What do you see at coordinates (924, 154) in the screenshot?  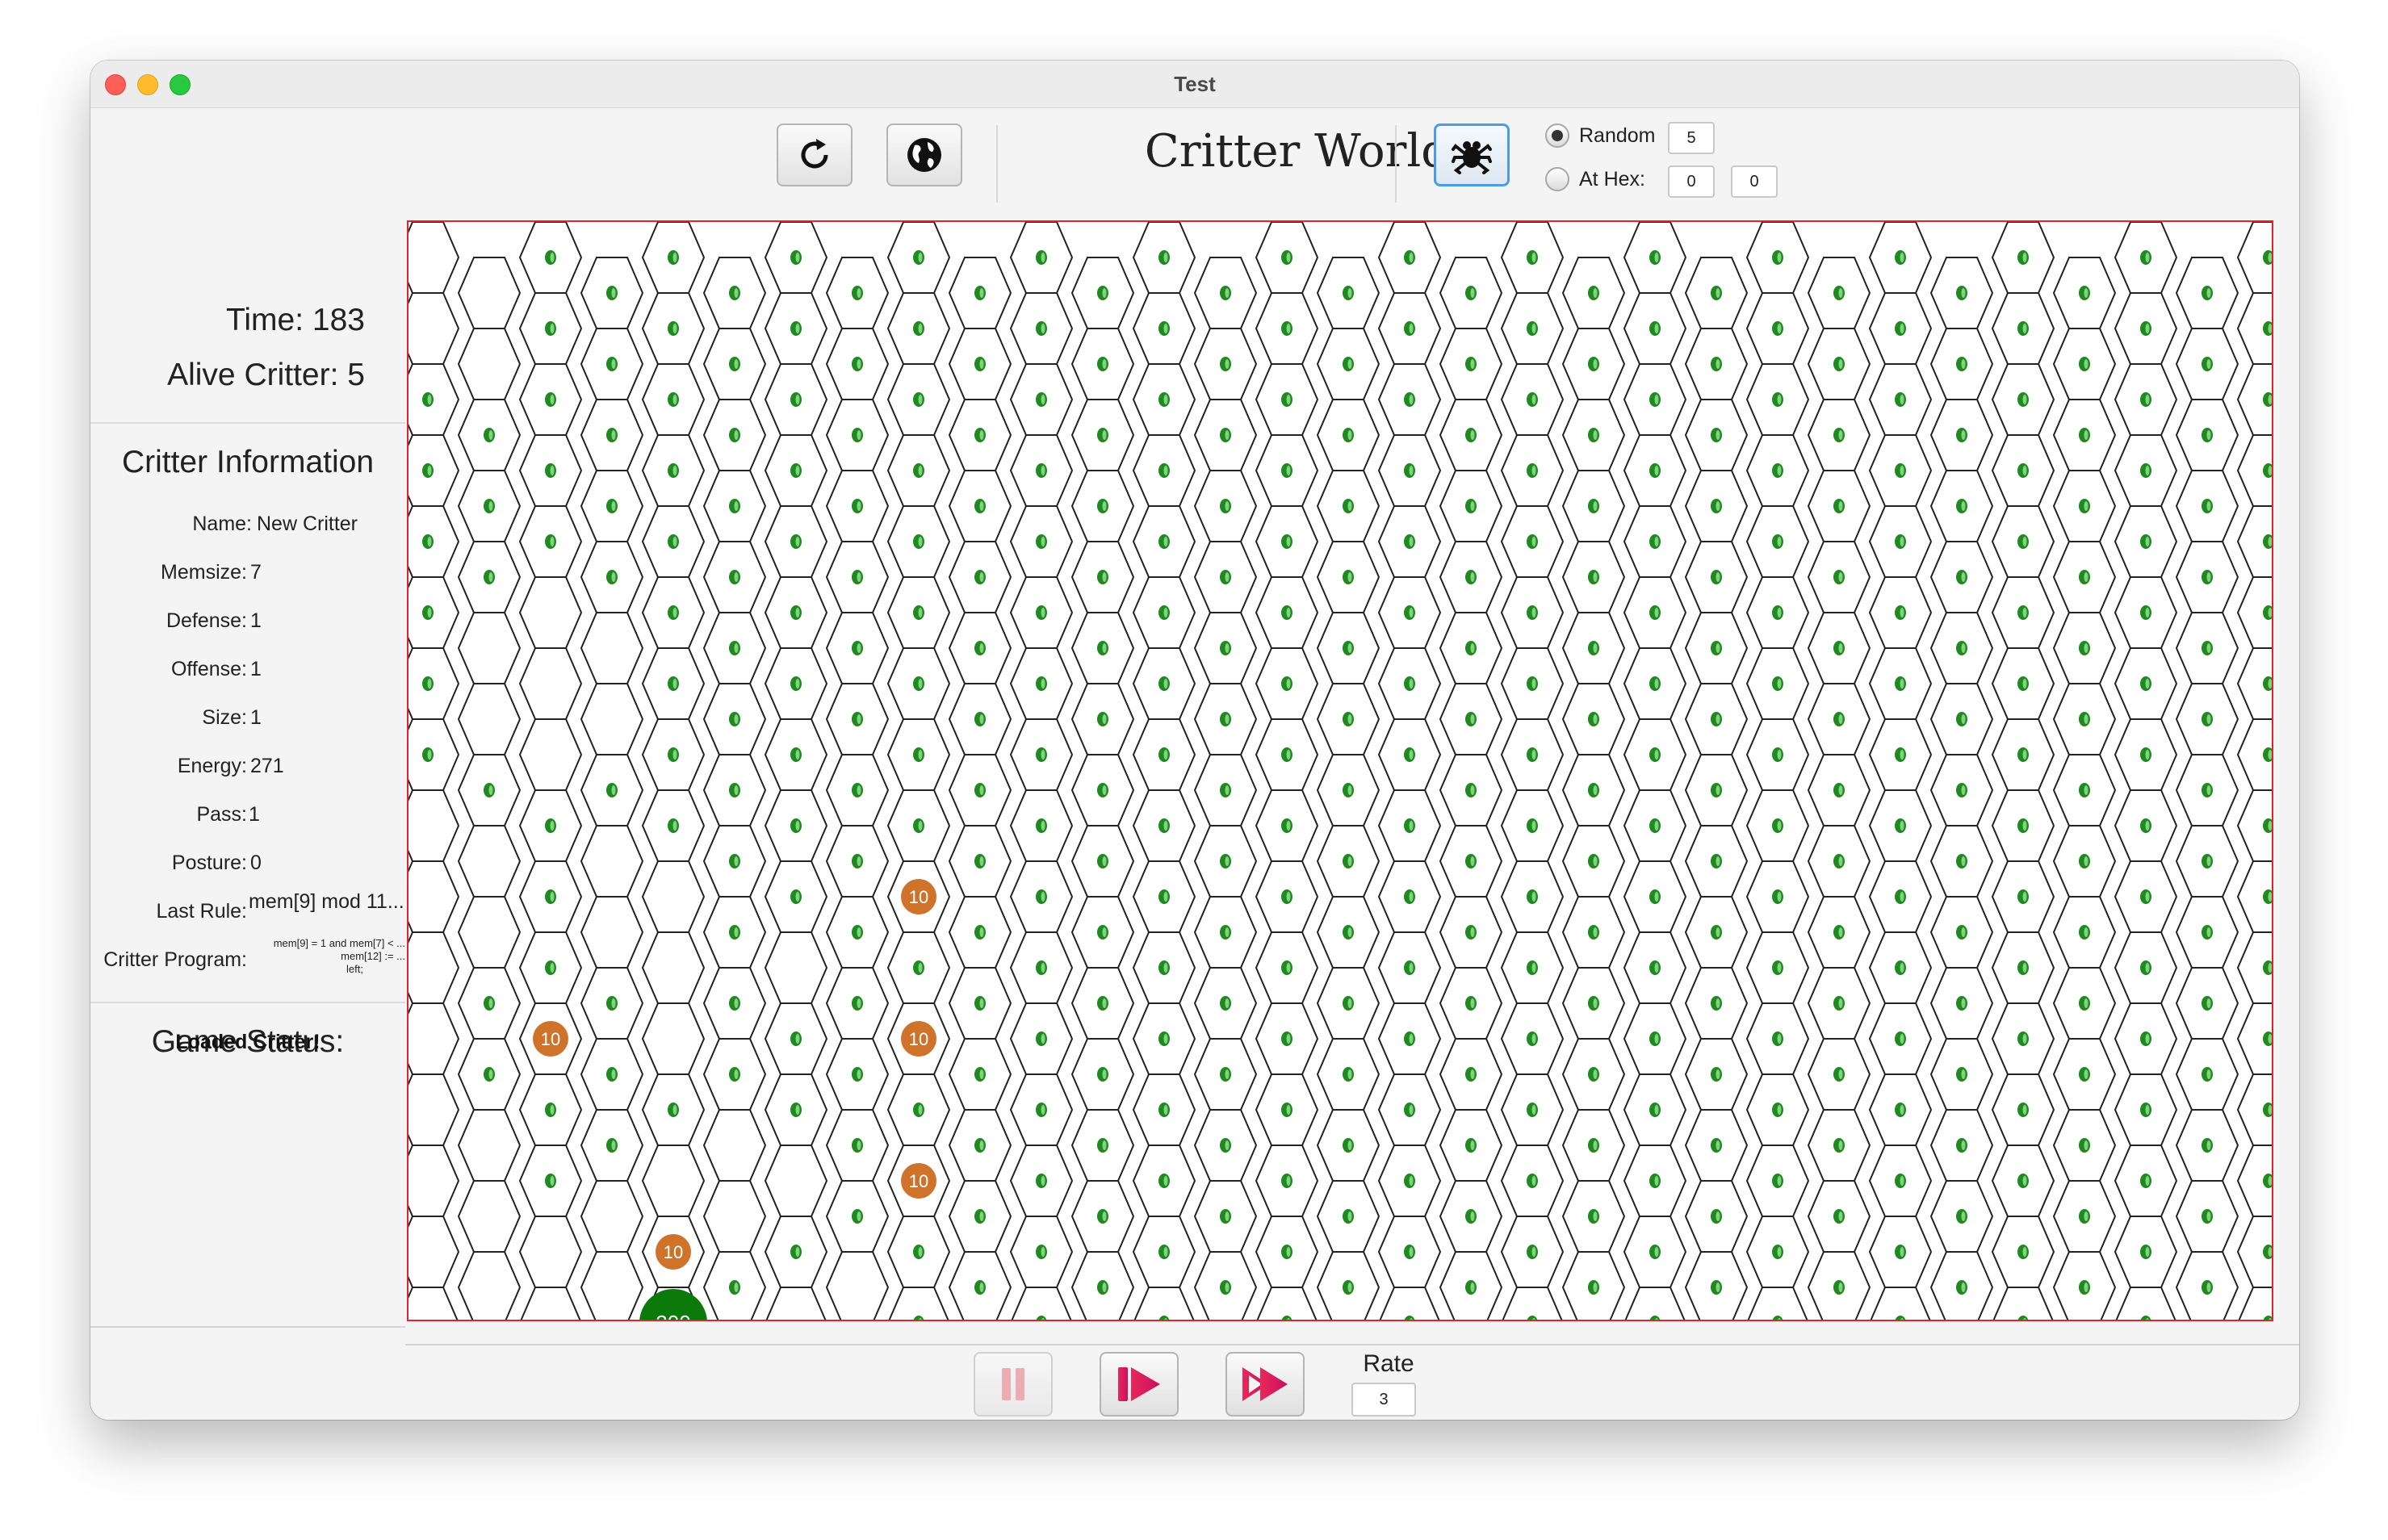 I see `world-button` at bounding box center [924, 154].